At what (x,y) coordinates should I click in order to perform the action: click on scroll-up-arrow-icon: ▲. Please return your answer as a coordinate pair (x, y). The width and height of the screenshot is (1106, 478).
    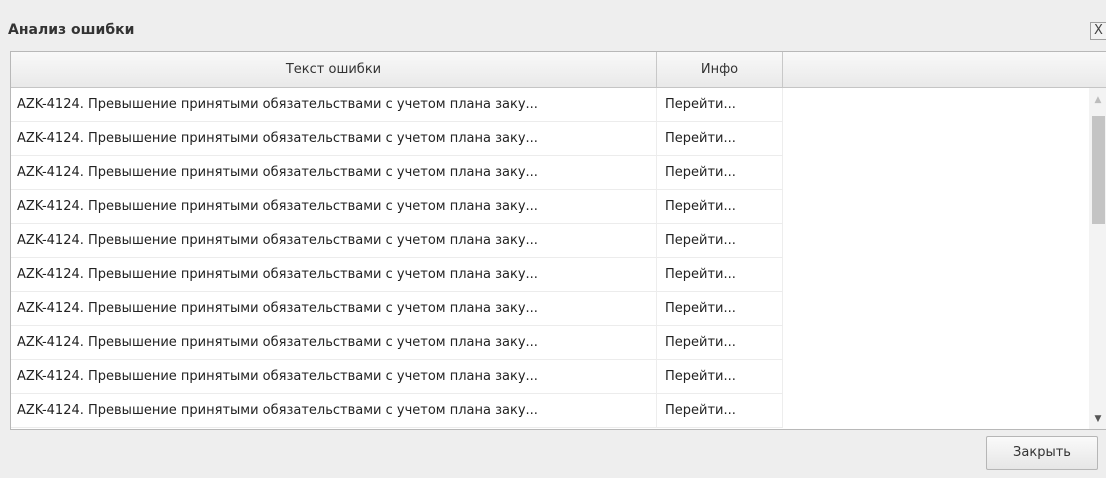
    Looking at the image, I should click on (1097, 100).